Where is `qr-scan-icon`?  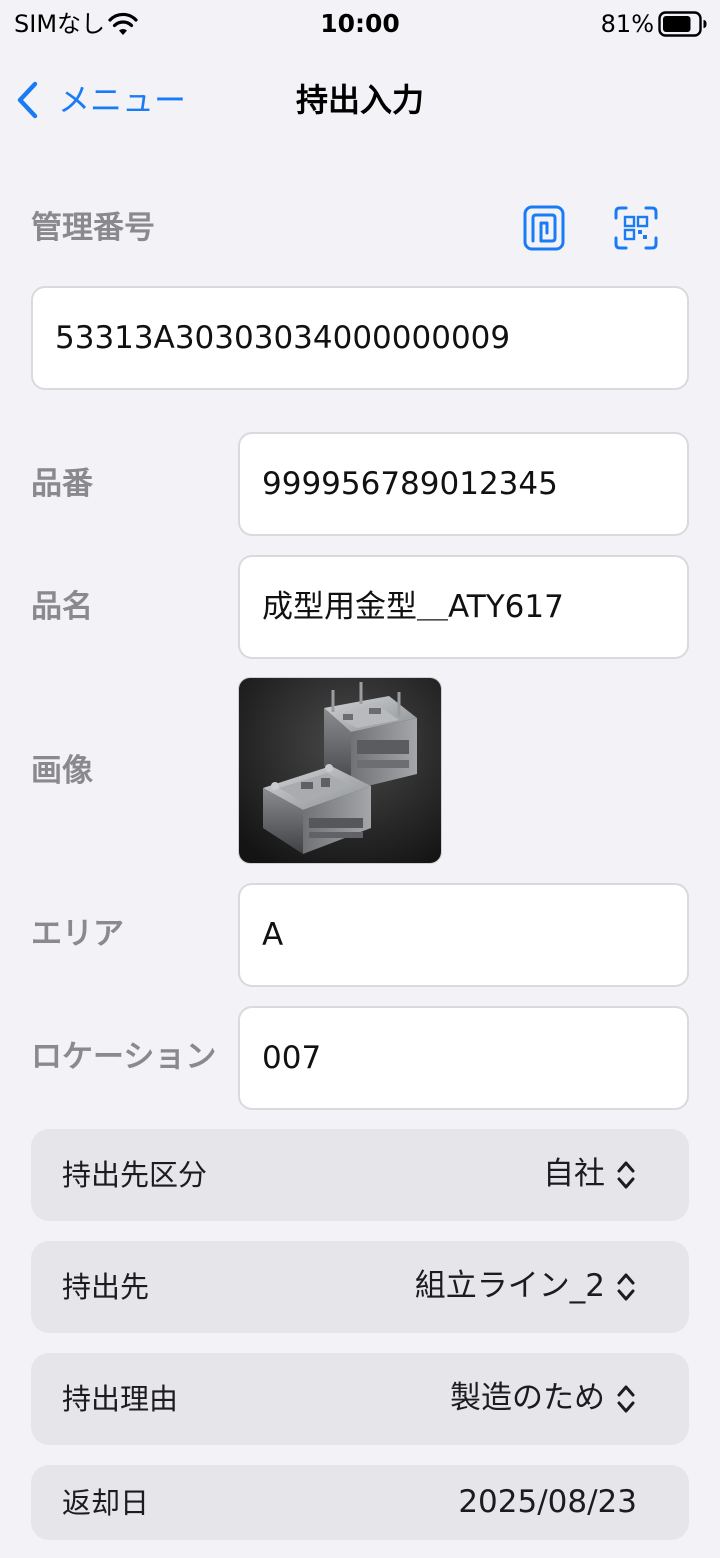
qr-scan-icon is located at coordinates (636, 228).